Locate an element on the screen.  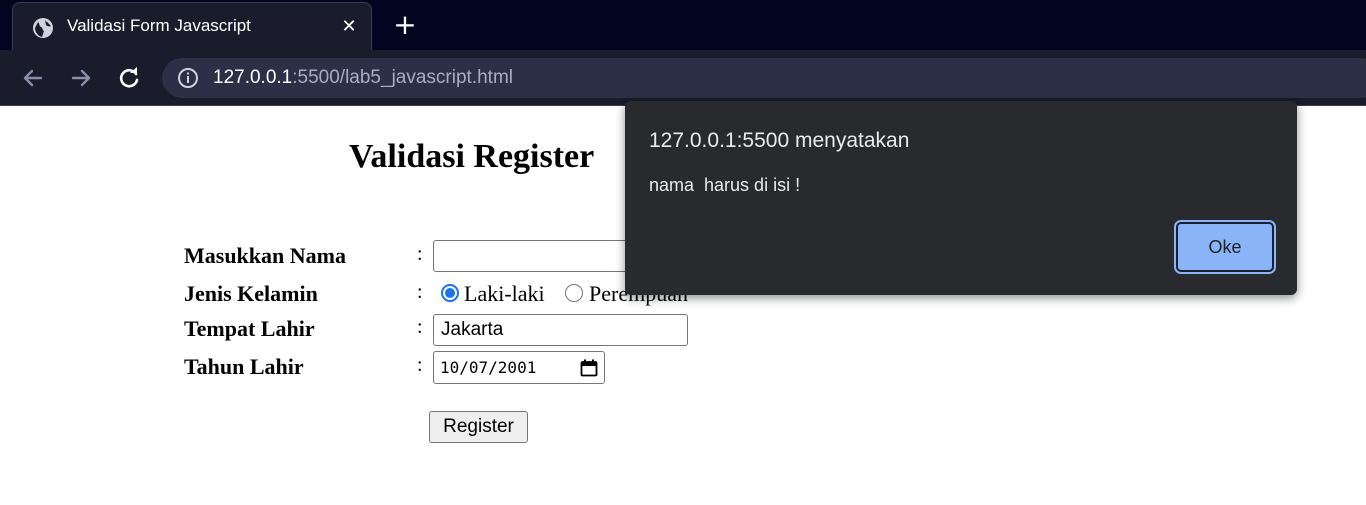
globe-icon is located at coordinates (43, 28).